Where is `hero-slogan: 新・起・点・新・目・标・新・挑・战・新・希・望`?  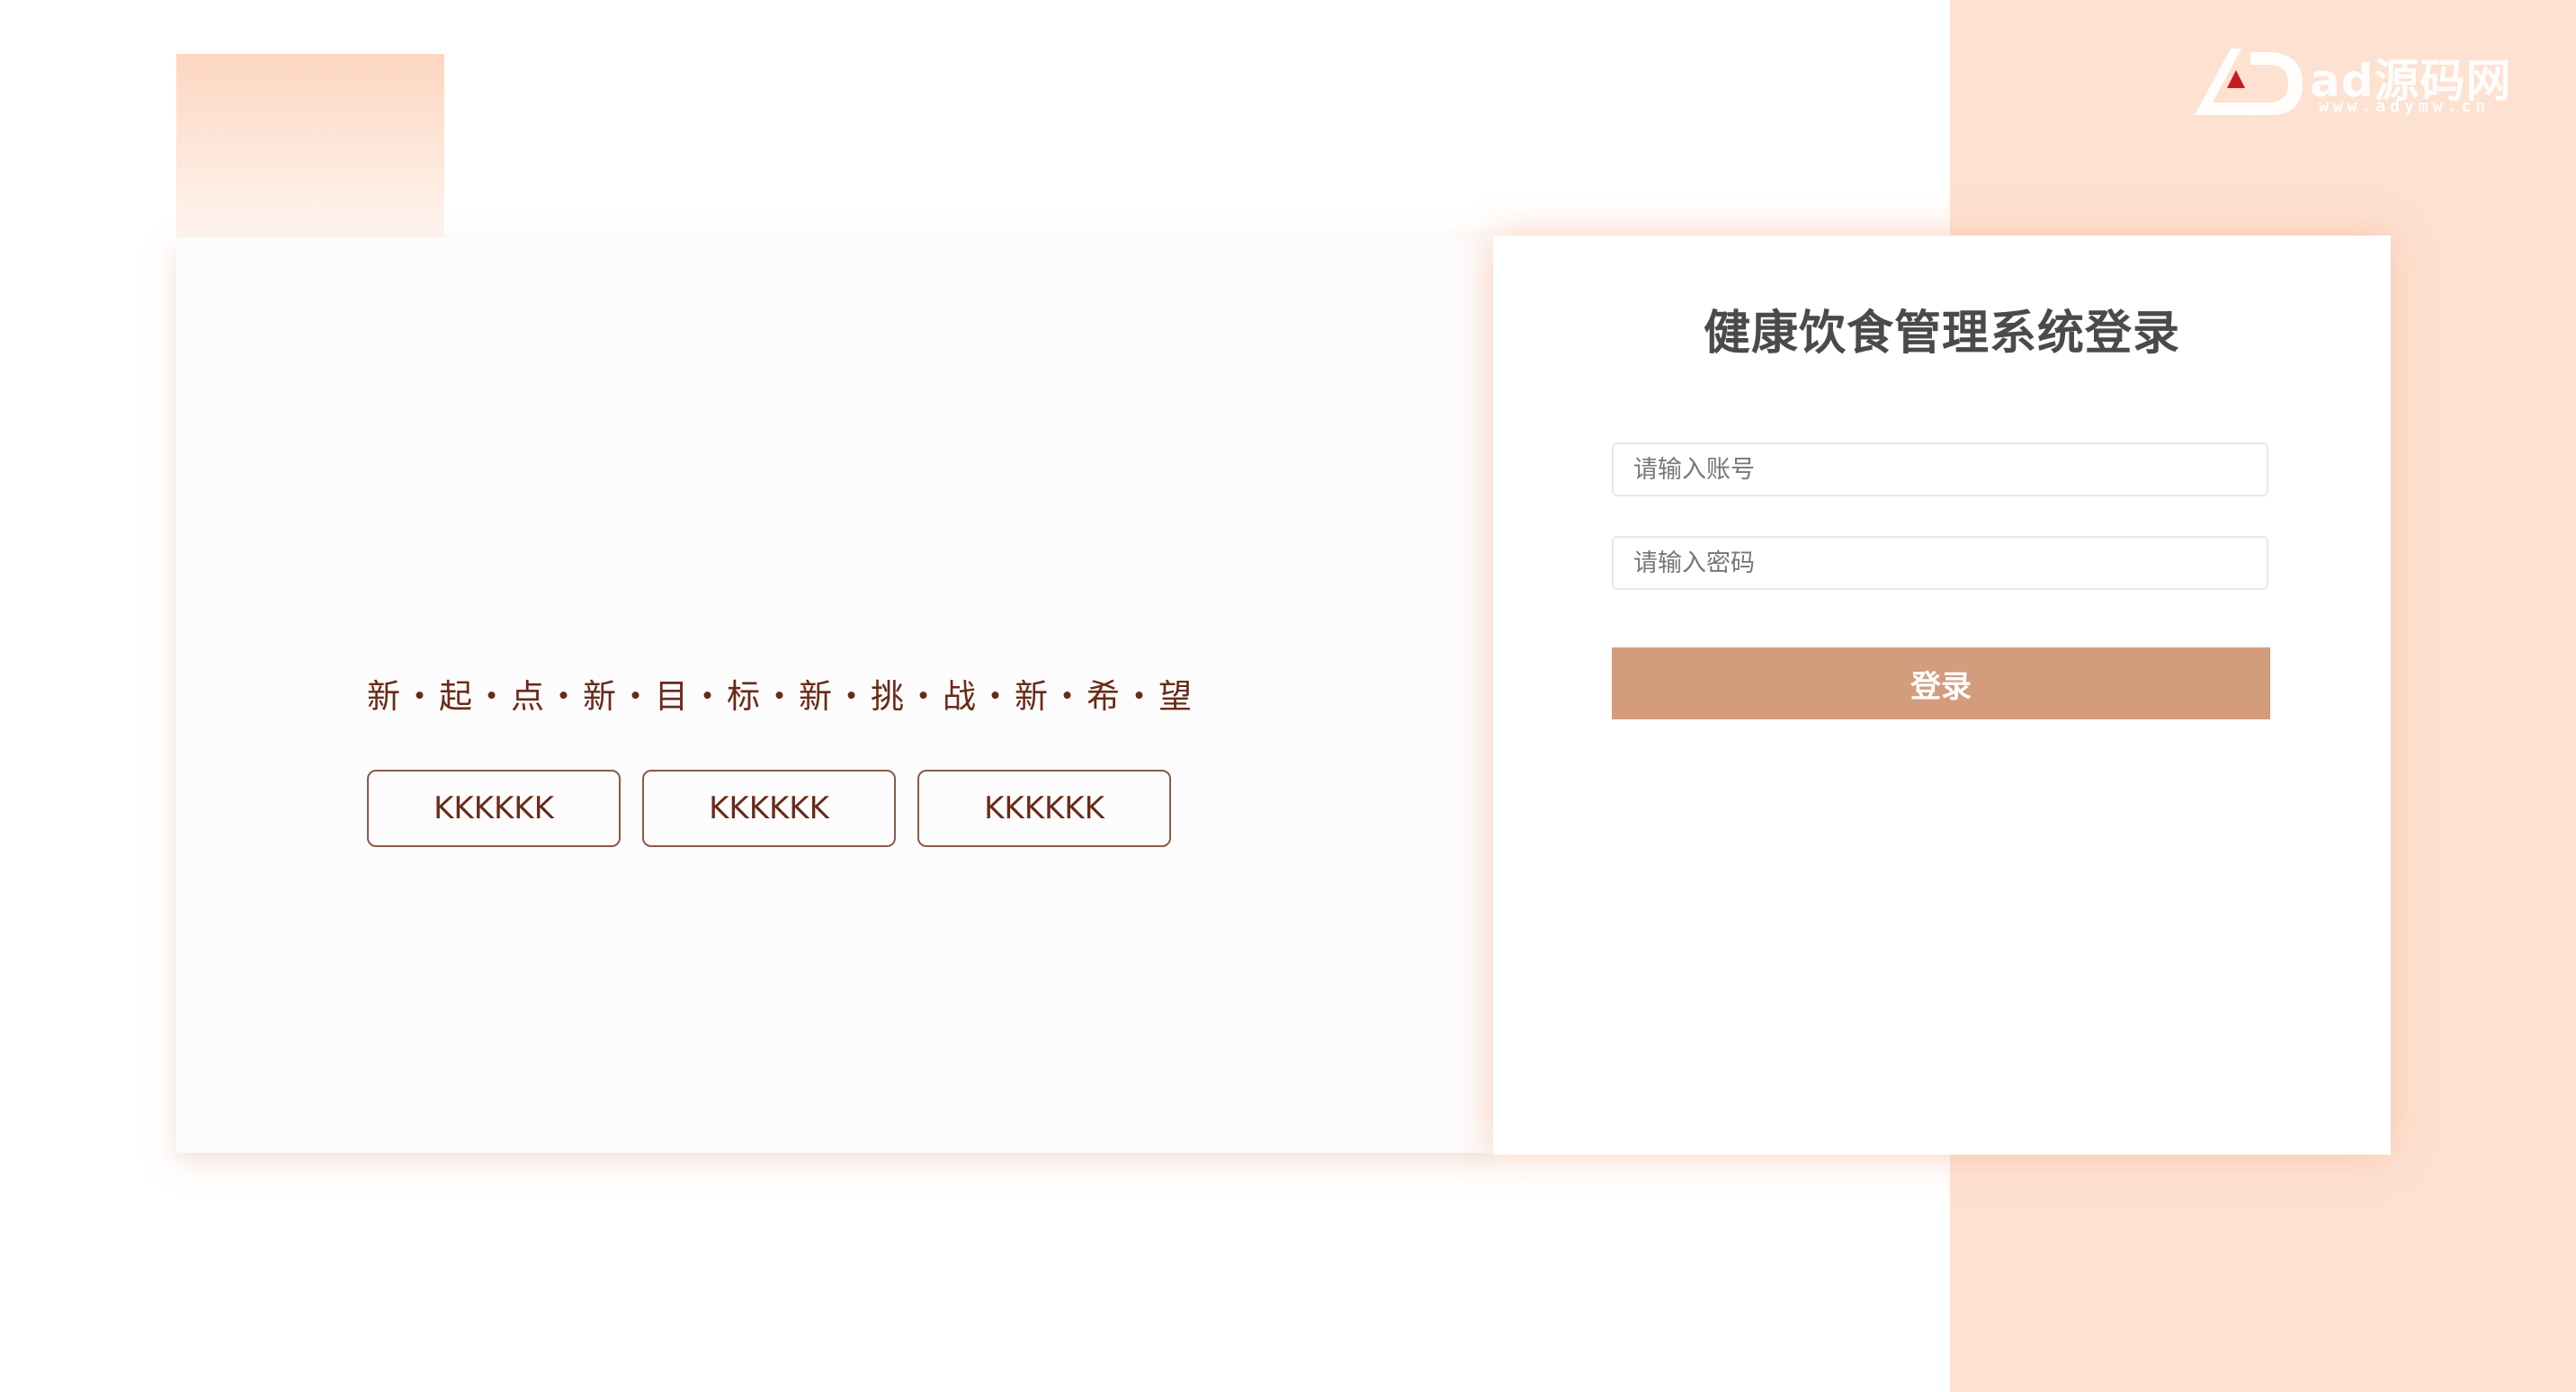
hero-slogan: 新・起・点・新・目・标・新・挑・战・新・希・望 is located at coordinates (780, 696).